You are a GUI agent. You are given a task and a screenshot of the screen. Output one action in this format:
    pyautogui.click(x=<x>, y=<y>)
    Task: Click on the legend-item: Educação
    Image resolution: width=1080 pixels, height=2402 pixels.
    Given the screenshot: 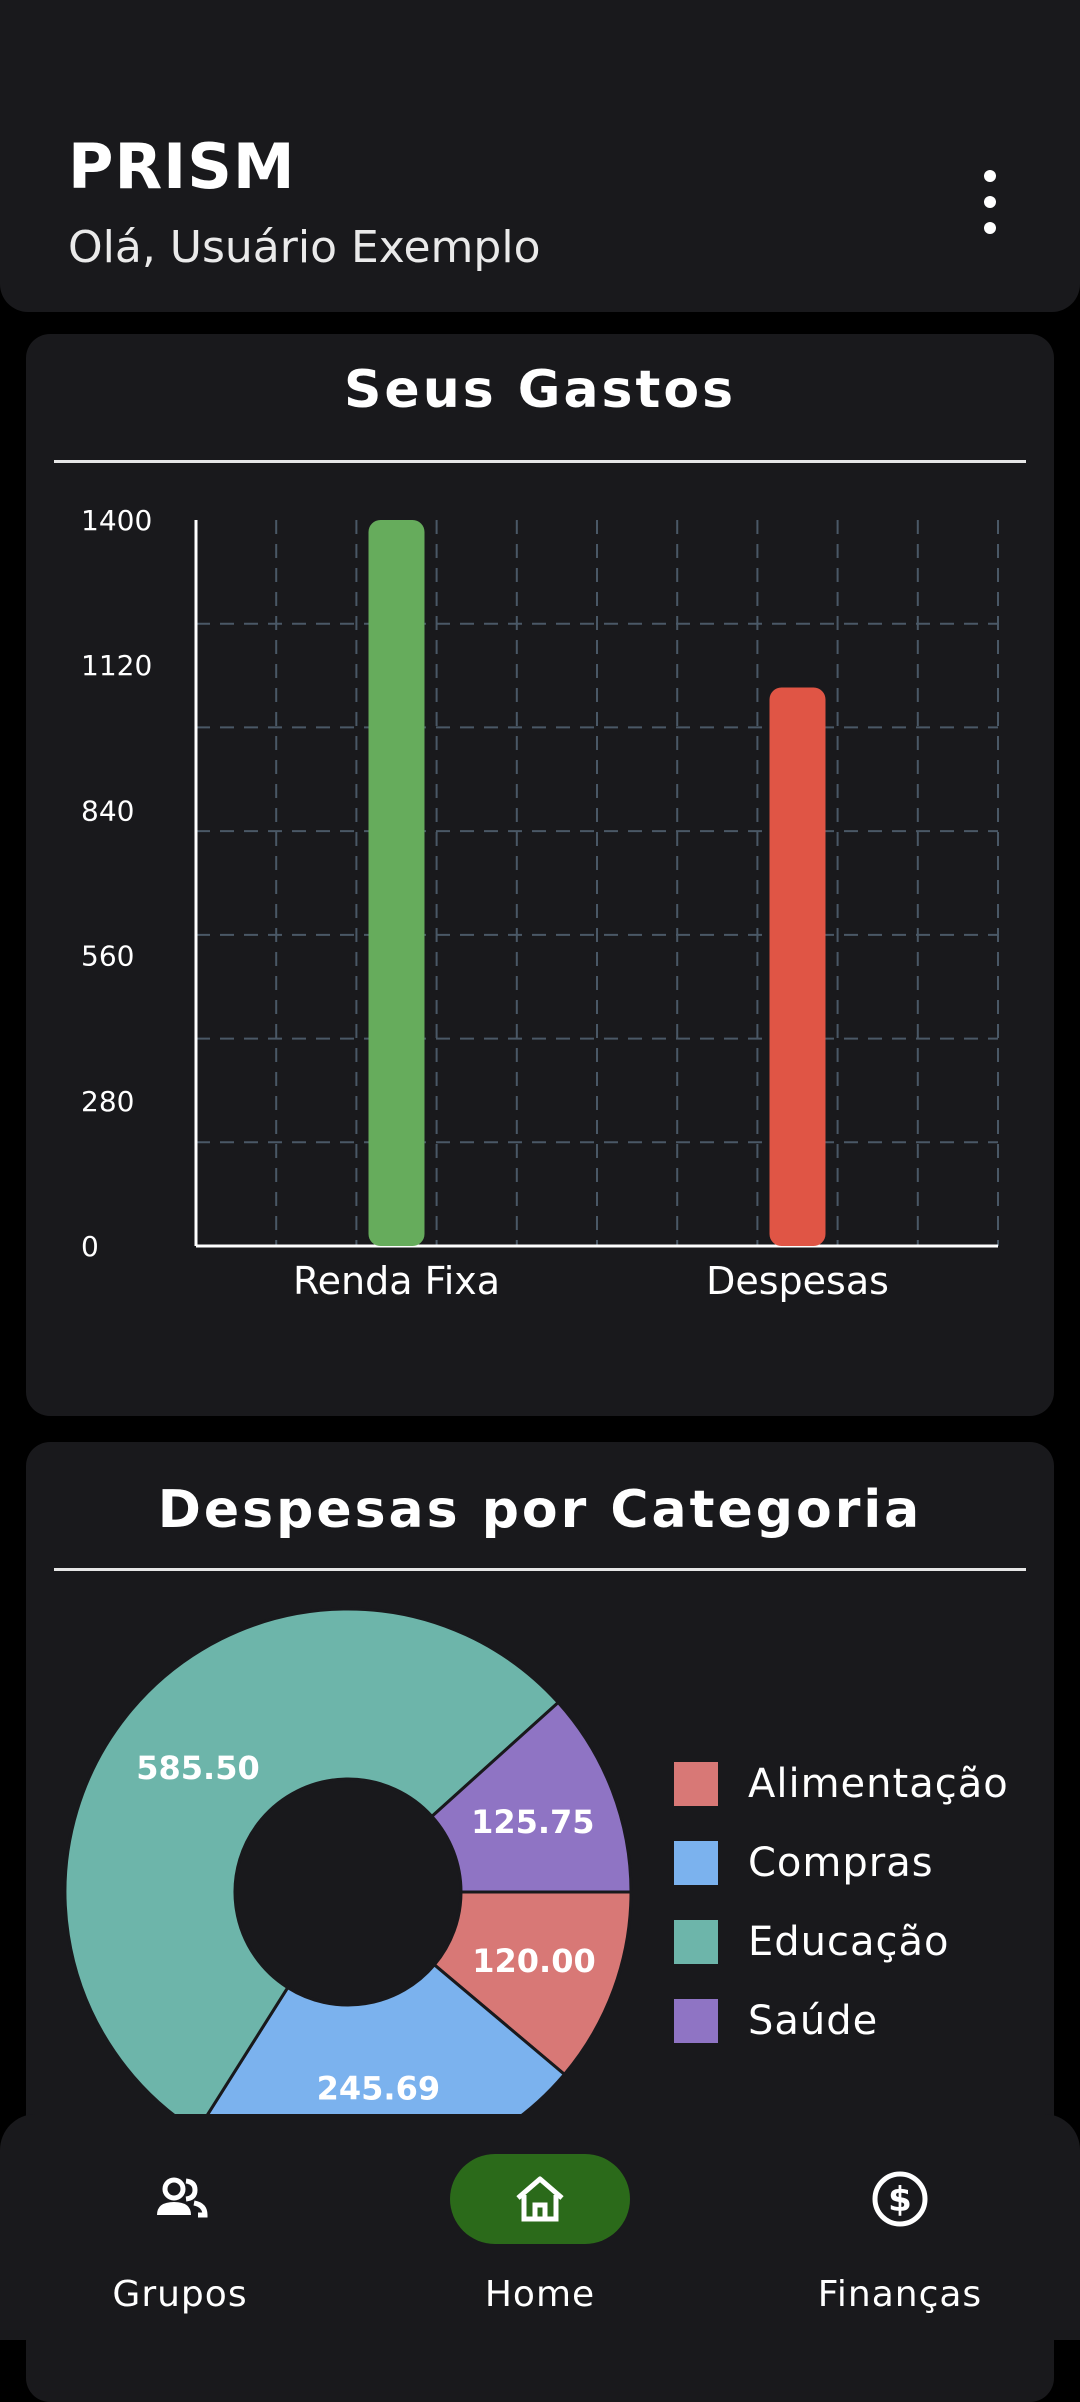 What is the action you would take?
    pyautogui.click(x=841, y=1941)
    